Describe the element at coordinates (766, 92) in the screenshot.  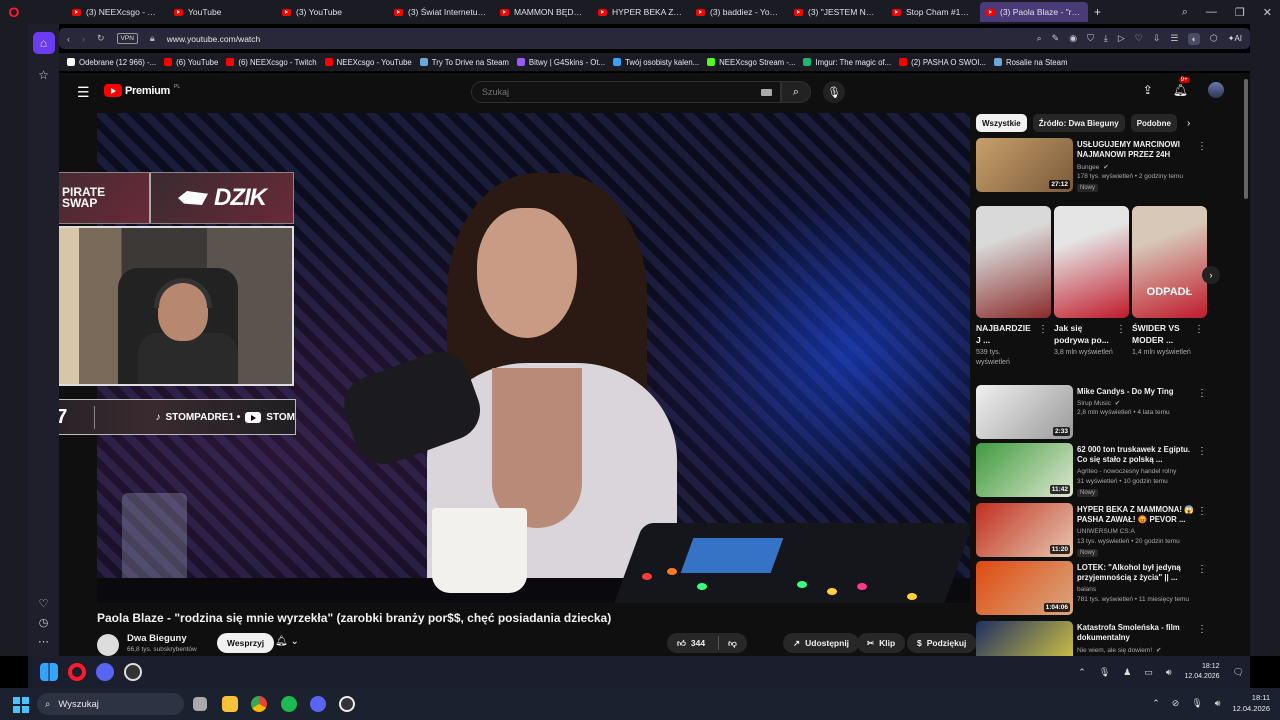
I see `keyboard-icon` at that location.